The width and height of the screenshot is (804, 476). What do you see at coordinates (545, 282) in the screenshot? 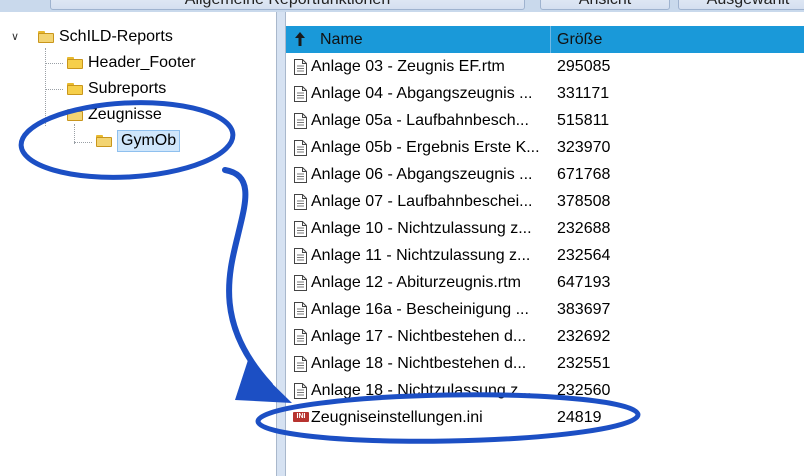
I see `file-row: Anlage 12 - Abiturzeugnis.rtm 647193` at bounding box center [545, 282].